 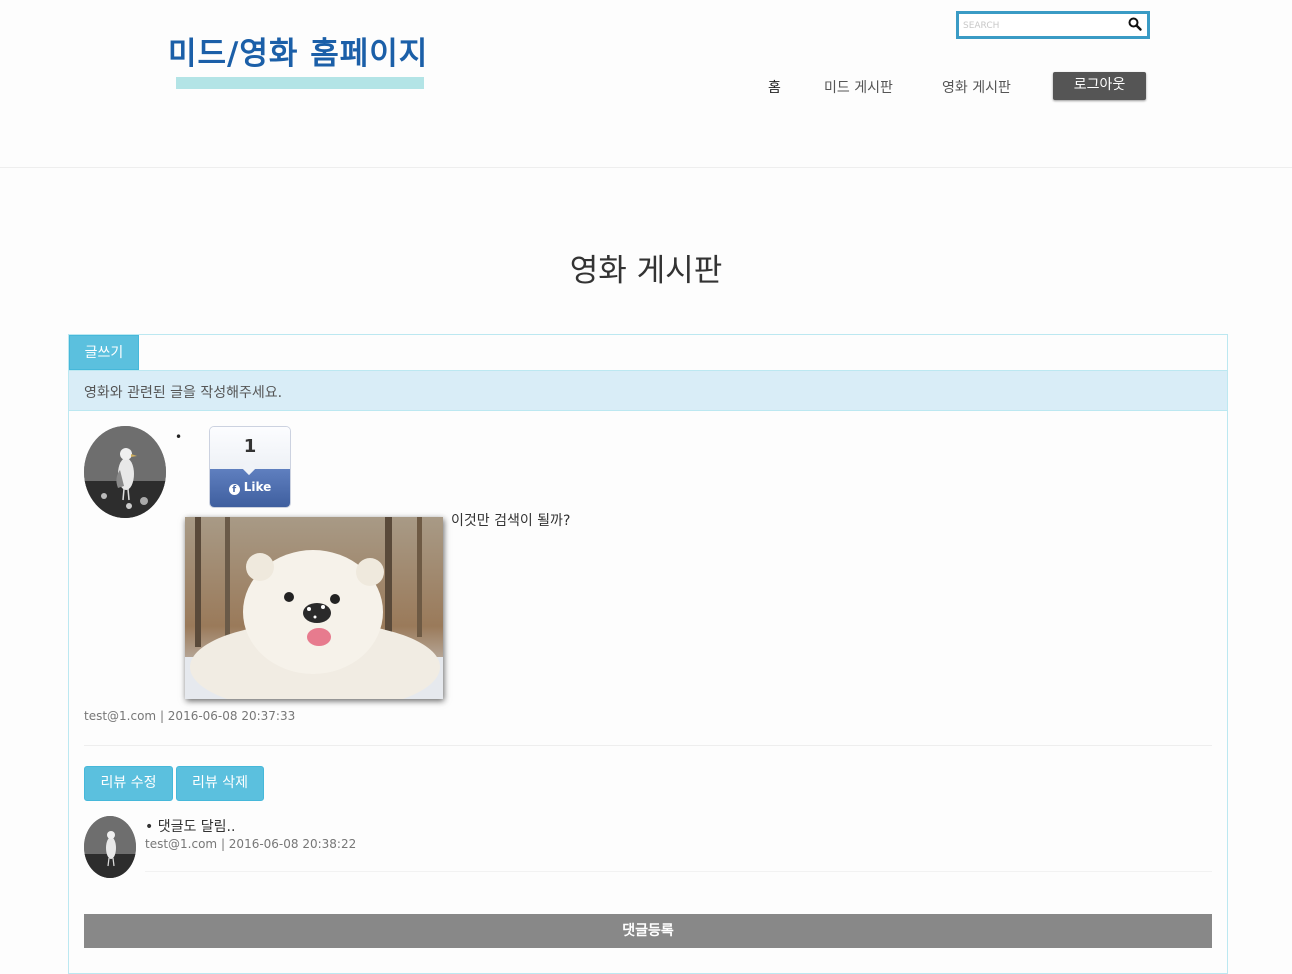 What do you see at coordinates (234, 489) in the screenshot?
I see `facebook-icon: f` at bounding box center [234, 489].